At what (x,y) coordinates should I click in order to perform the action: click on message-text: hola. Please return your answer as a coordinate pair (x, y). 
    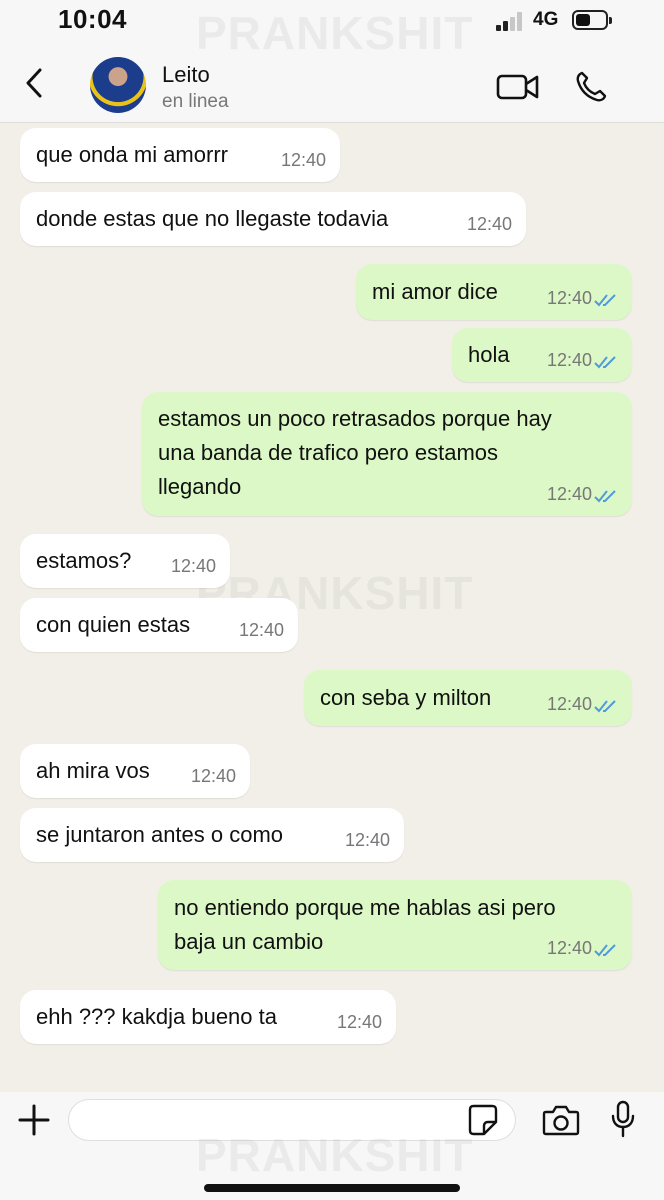
    Looking at the image, I should click on (489, 354).